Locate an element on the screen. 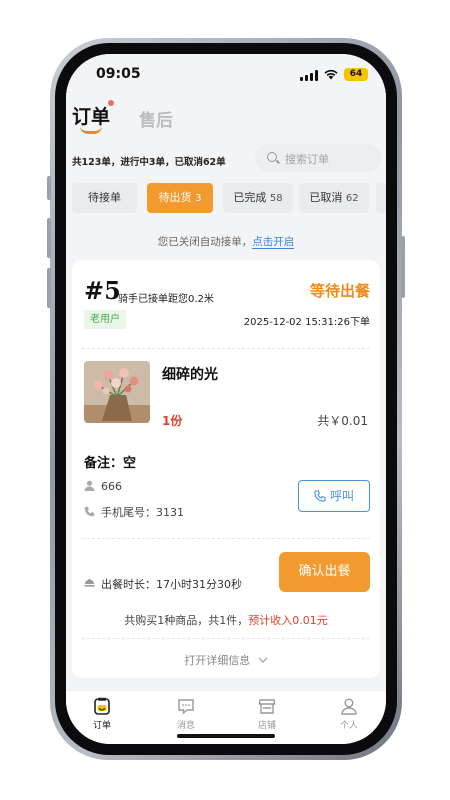  cook-duration-row: 出餐时长：17小时31分30秒 is located at coordinates (163, 584).